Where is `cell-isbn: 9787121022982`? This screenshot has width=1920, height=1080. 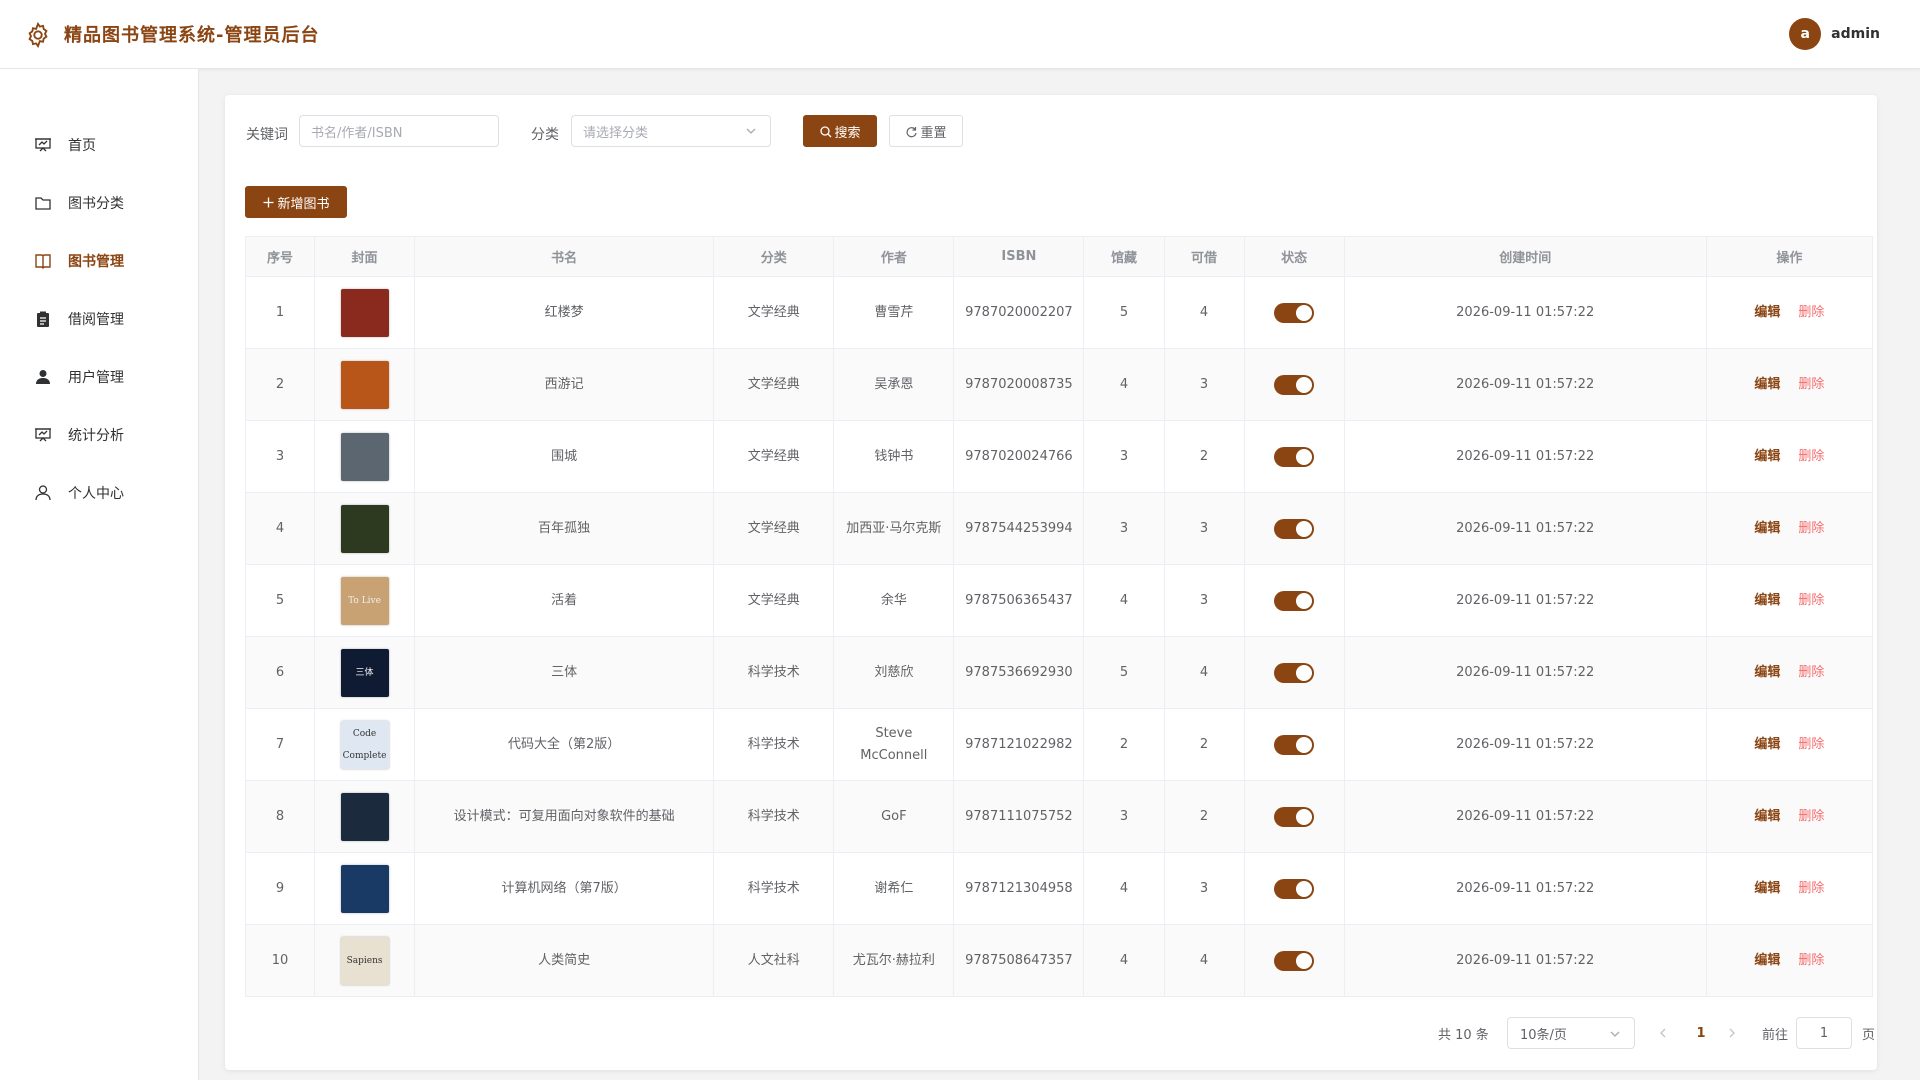 cell-isbn: 9787121022982 is located at coordinates (1019, 744).